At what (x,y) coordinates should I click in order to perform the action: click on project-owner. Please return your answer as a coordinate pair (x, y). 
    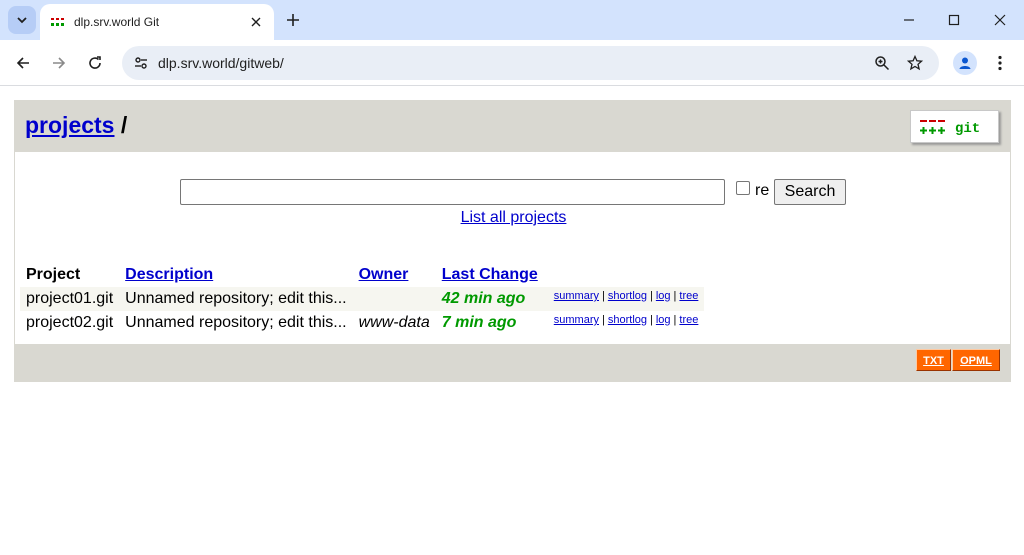
    Looking at the image, I should click on (394, 299).